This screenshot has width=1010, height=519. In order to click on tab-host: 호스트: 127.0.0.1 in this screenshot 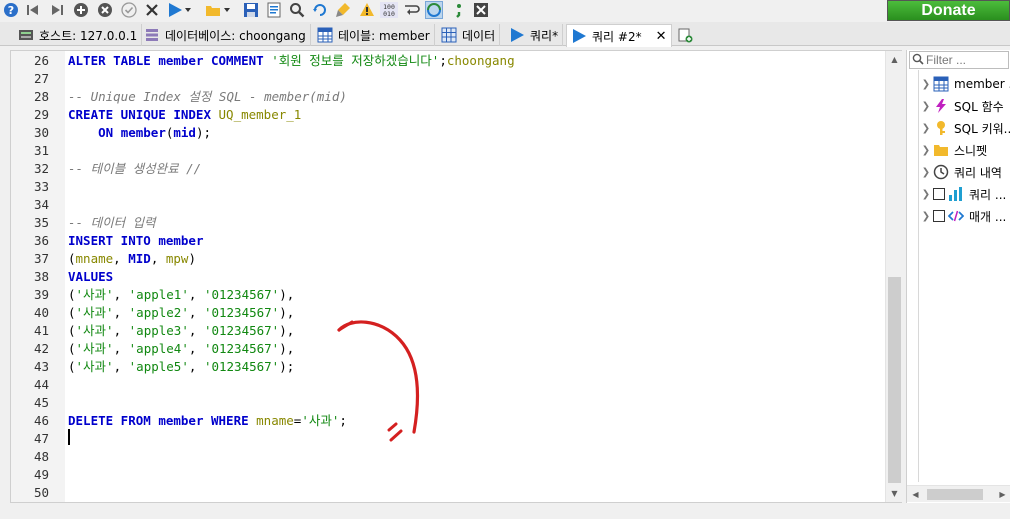, I will do `click(78, 35)`.